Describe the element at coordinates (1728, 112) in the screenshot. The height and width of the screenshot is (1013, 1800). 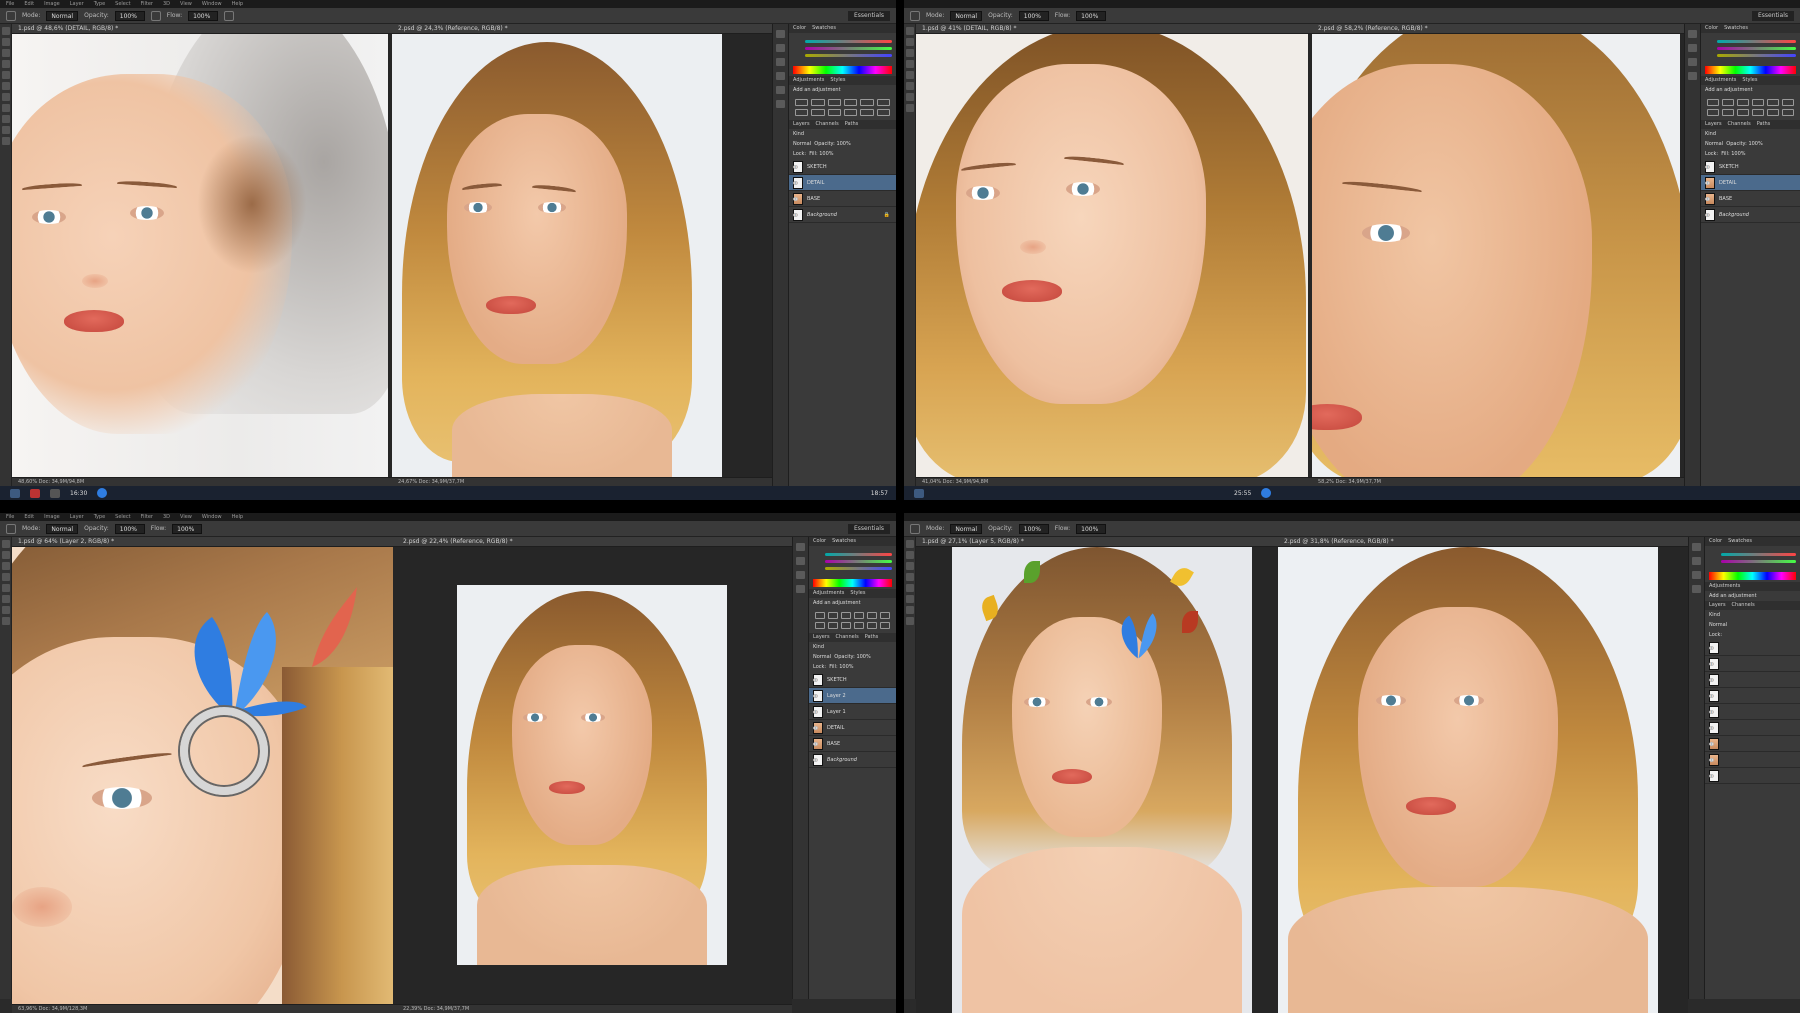
I see `balance-icon` at that location.